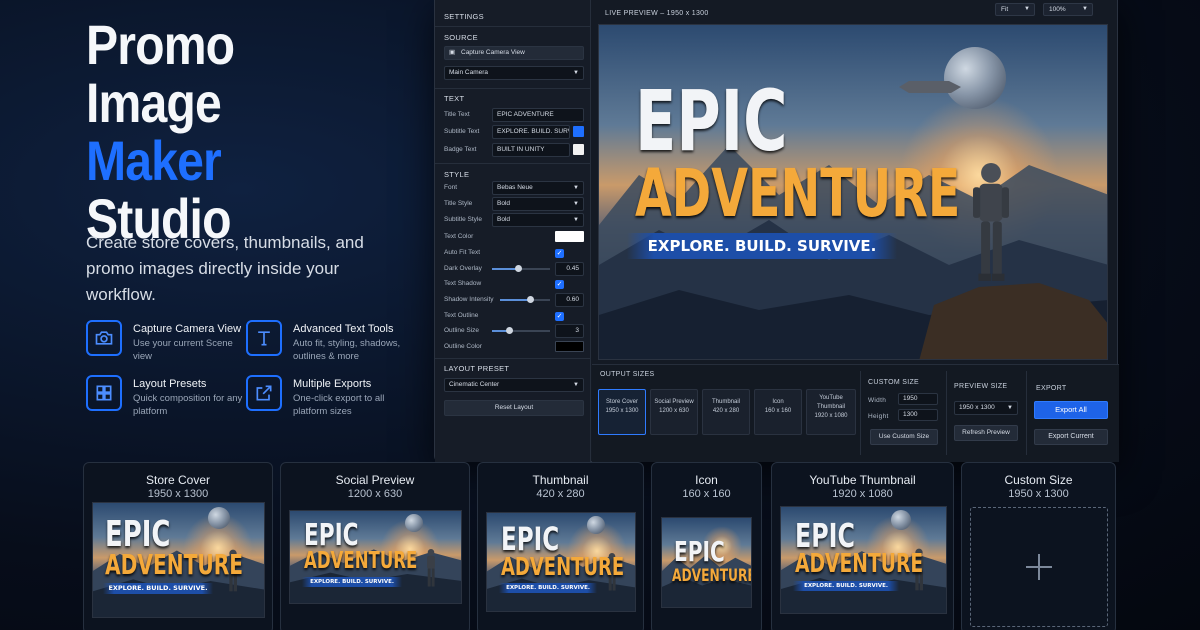 This screenshot has height=630, width=1200. What do you see at coordinates (560, 494) in the screenshot?
I see `thumb-size: 420 x 280` at bounding box center [560, 494].